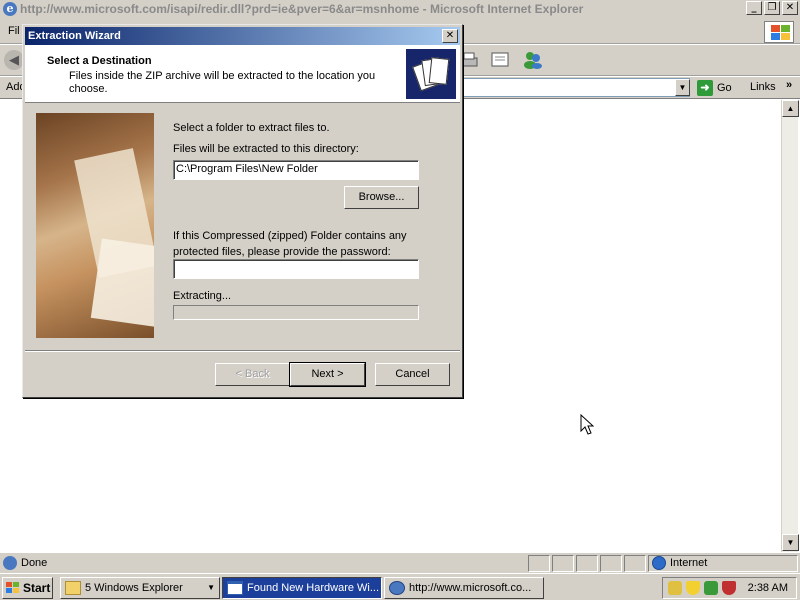 The width and height of the screenshot is (800, 600). I want to click on globe-icon, so click(659, 563).